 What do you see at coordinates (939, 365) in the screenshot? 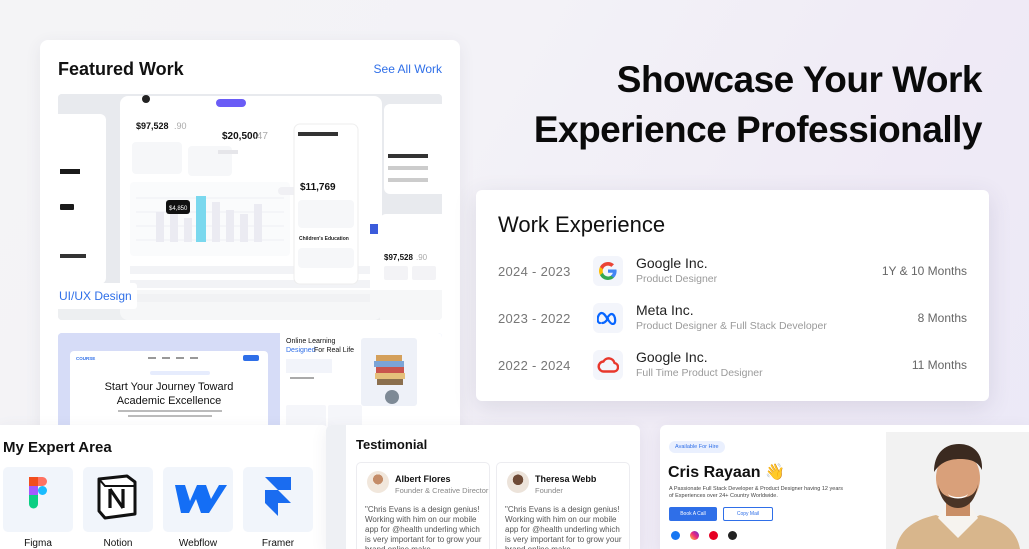
I see `experience-duration: 11 Months` at bounding box center [939, 365].